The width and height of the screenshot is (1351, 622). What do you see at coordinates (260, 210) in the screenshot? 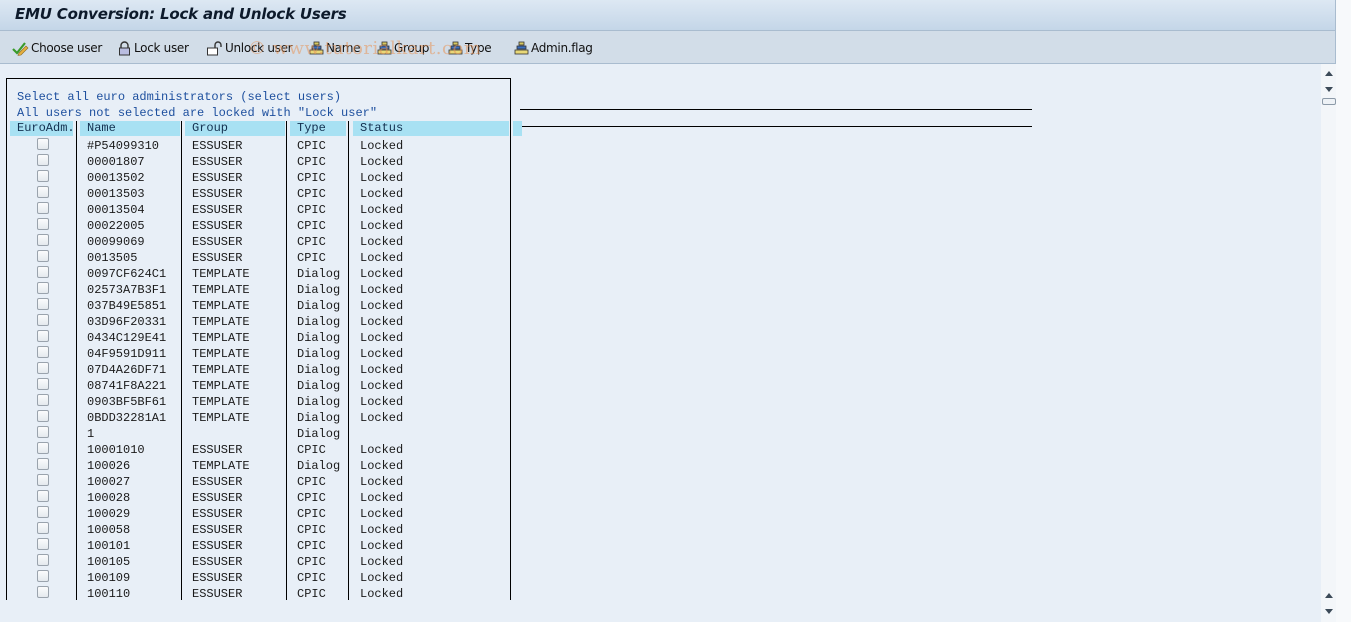
I see `table-row: 00013504 ESSUSER CPIC Locked` at bounding box center [260, 210].